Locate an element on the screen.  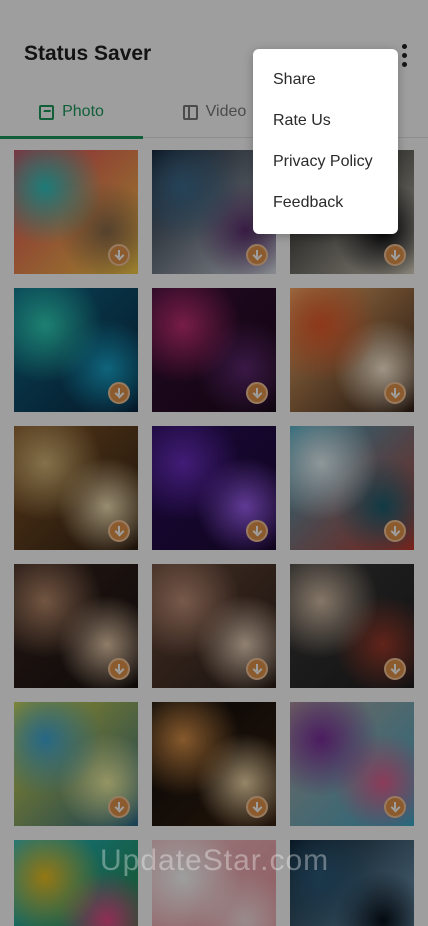
menu-item-rate-us: Rate Us is located at coordinates (325, 120).